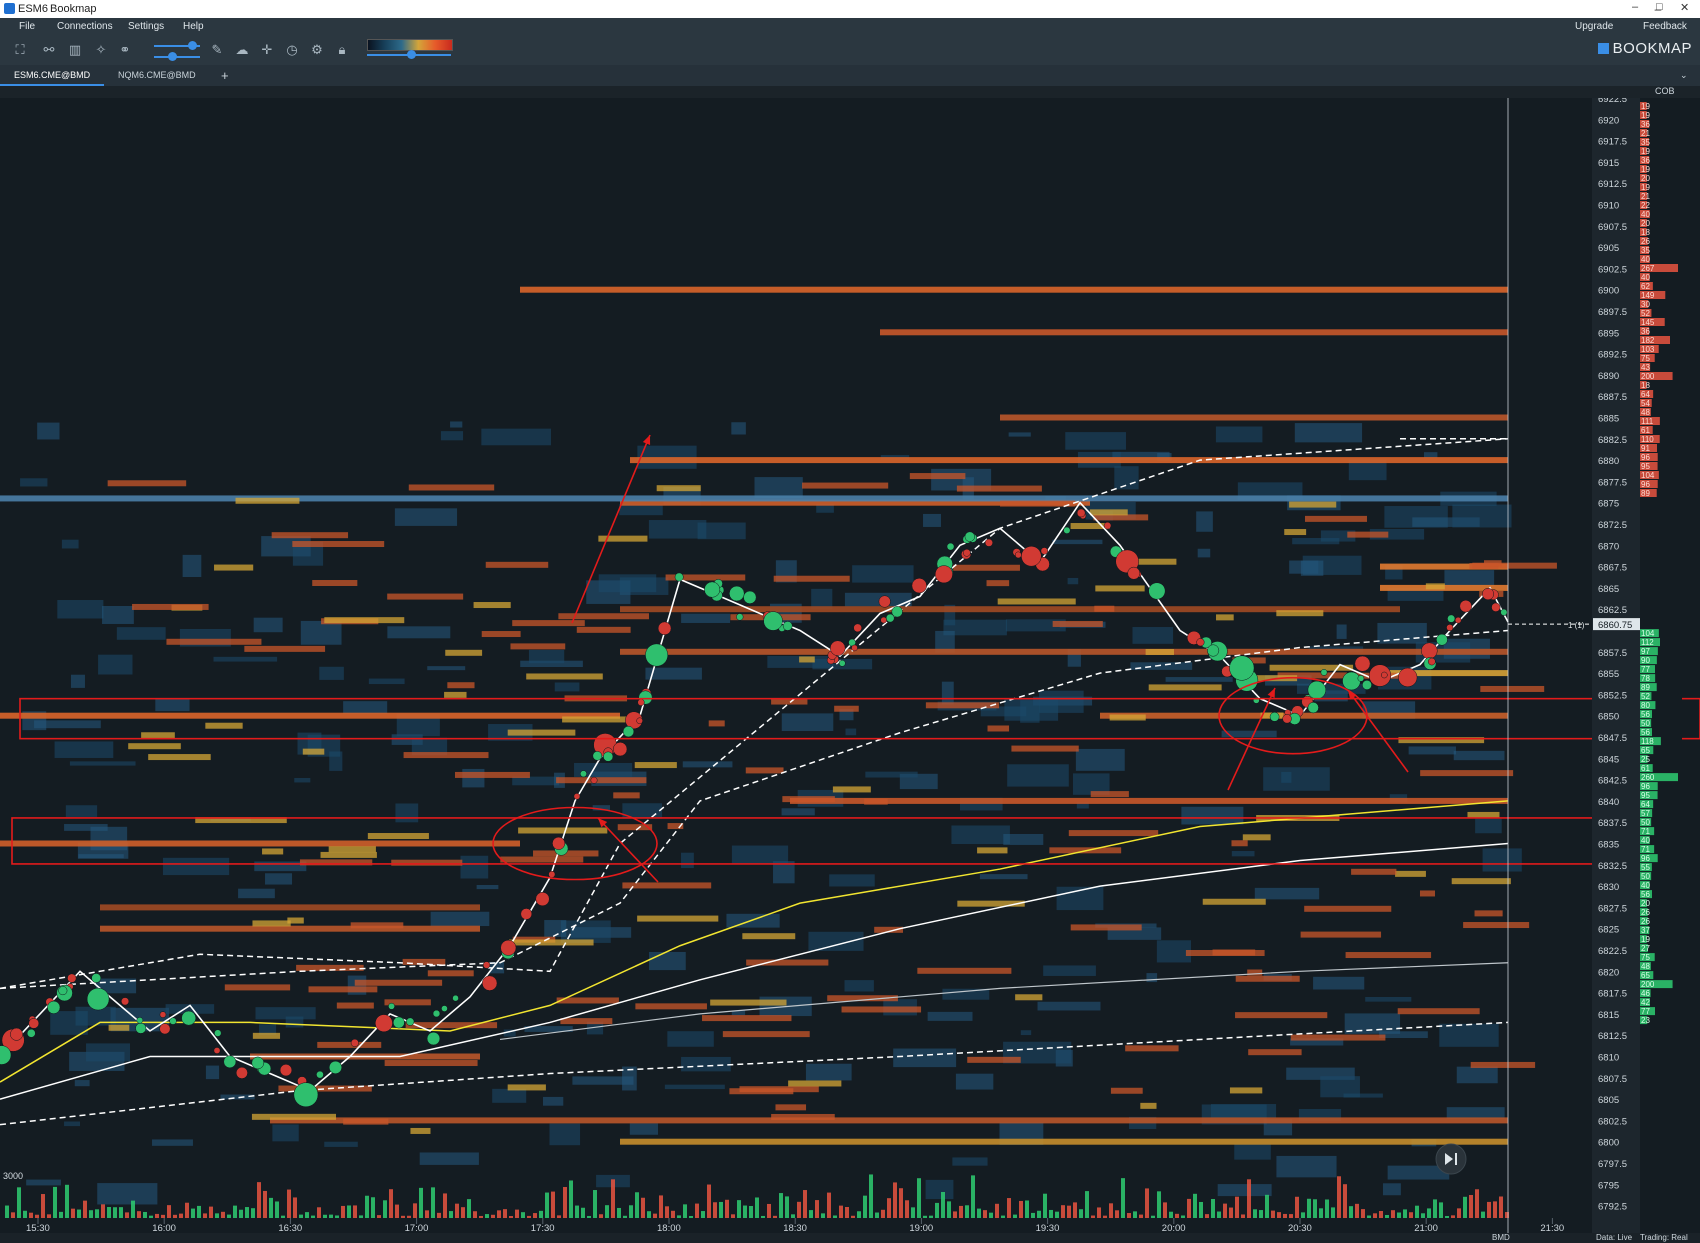  Describe the element at coordinates (125, 50) in the screenshot. I see `link-icon: ⚭` at that location.